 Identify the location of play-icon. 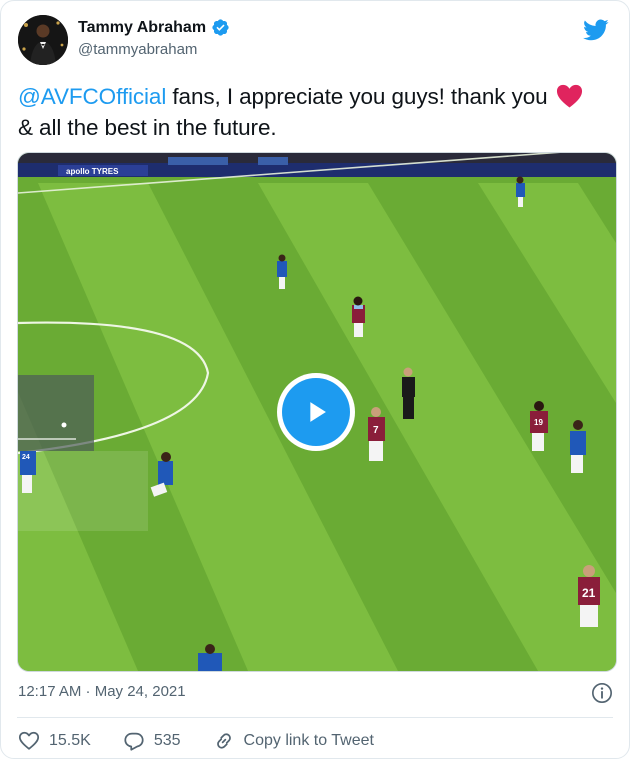
(318, 412).